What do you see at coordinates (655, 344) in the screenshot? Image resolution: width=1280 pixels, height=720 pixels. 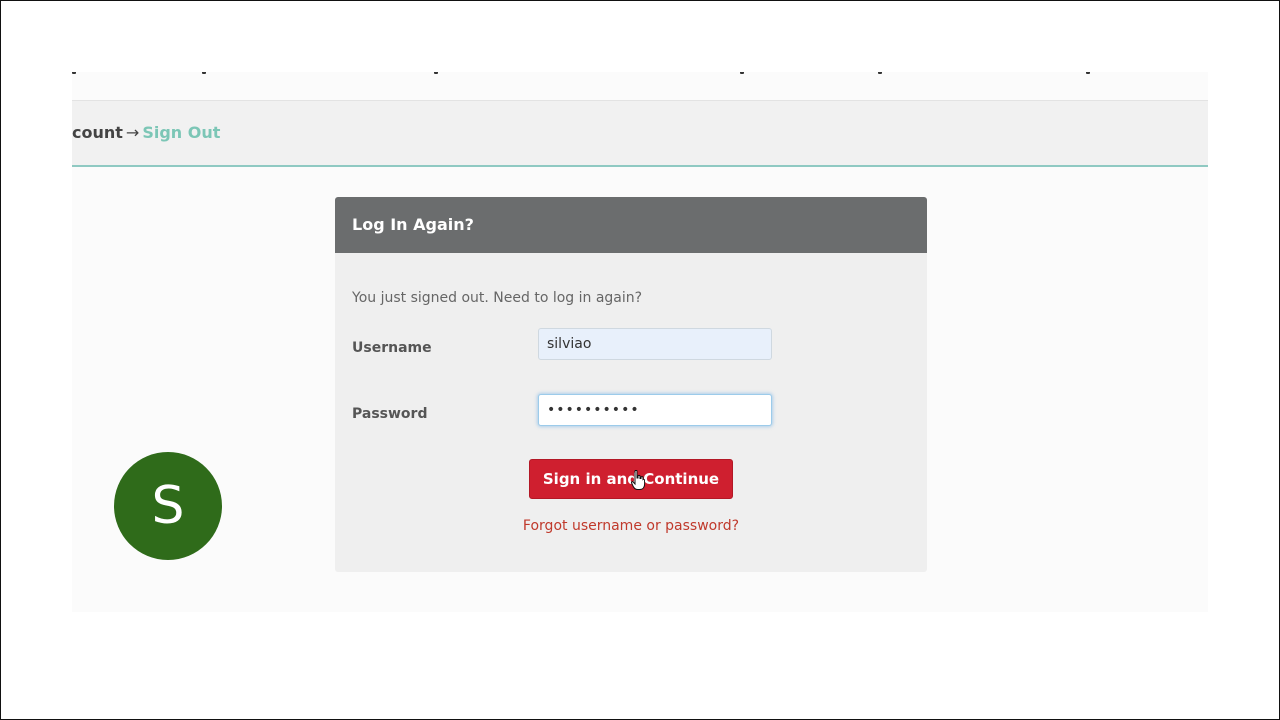 I see `username-input` at bounding box center [655, 344].